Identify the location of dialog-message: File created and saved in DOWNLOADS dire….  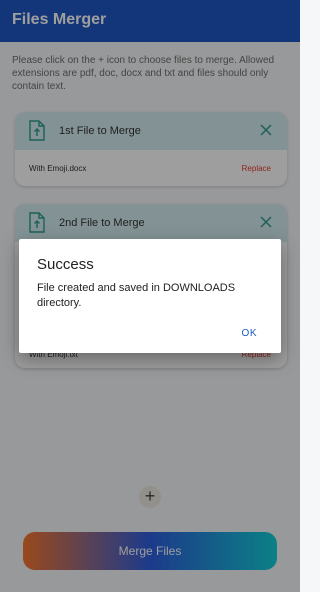
(136, 295).